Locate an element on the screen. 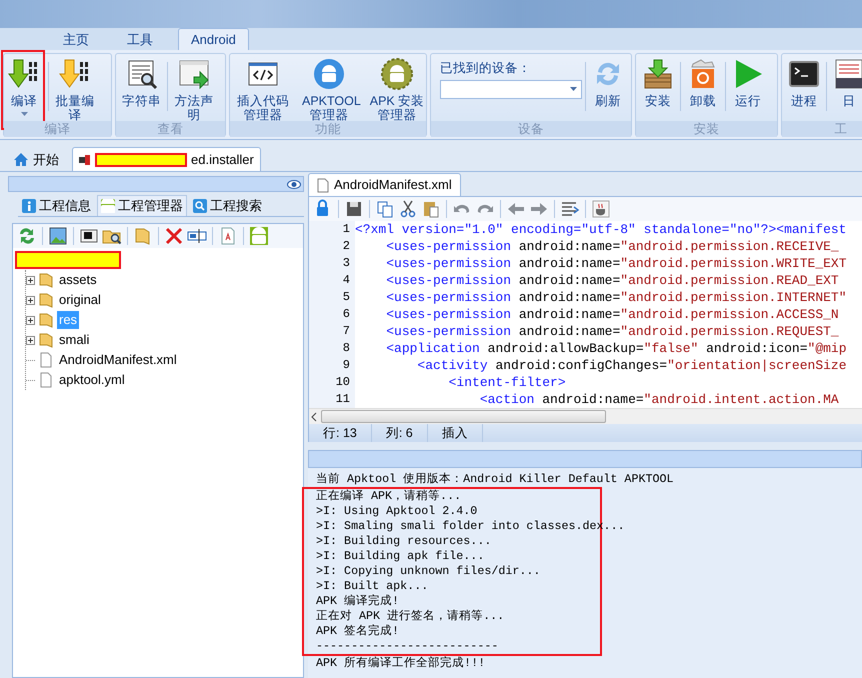  ribbon-button: 批量编译 is located at coordinates (75, 90).